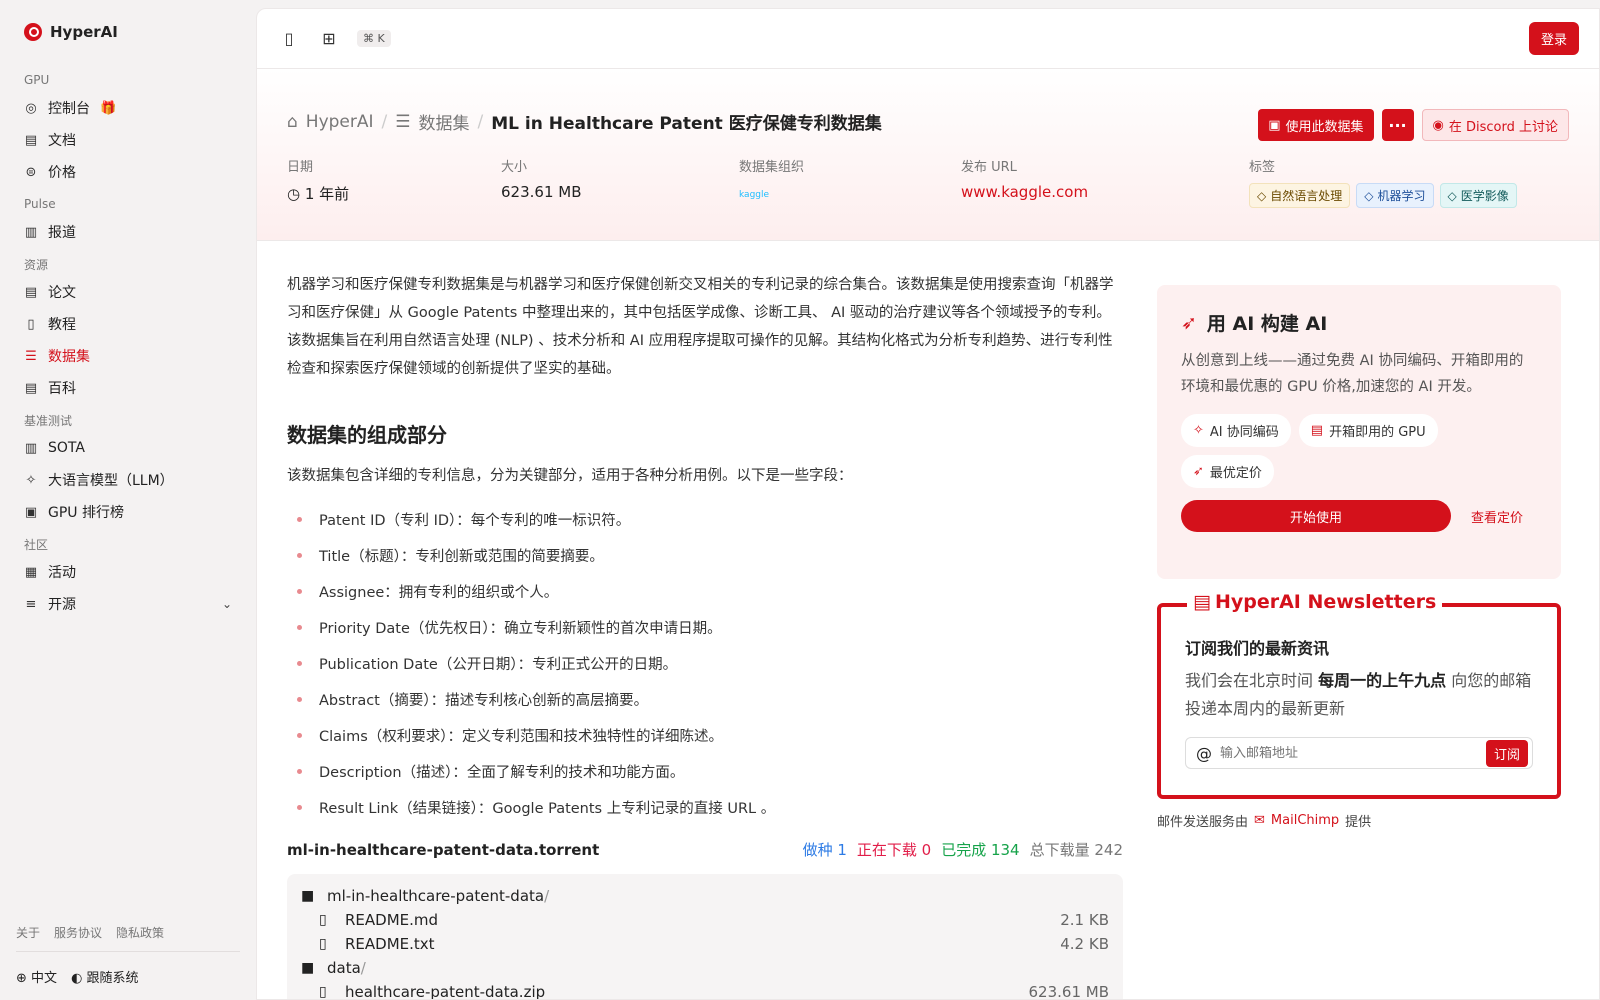 The image size is (1600, 1000). I want to click on tag-nlp: ◇ 自然语言处理, so click(1300, 195).